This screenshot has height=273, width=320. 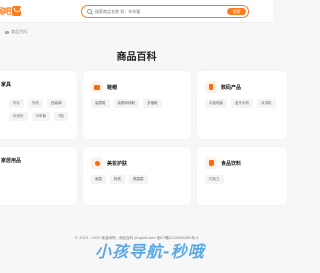 I want to click on tag: 西装裤, so click(x=56, y=103).